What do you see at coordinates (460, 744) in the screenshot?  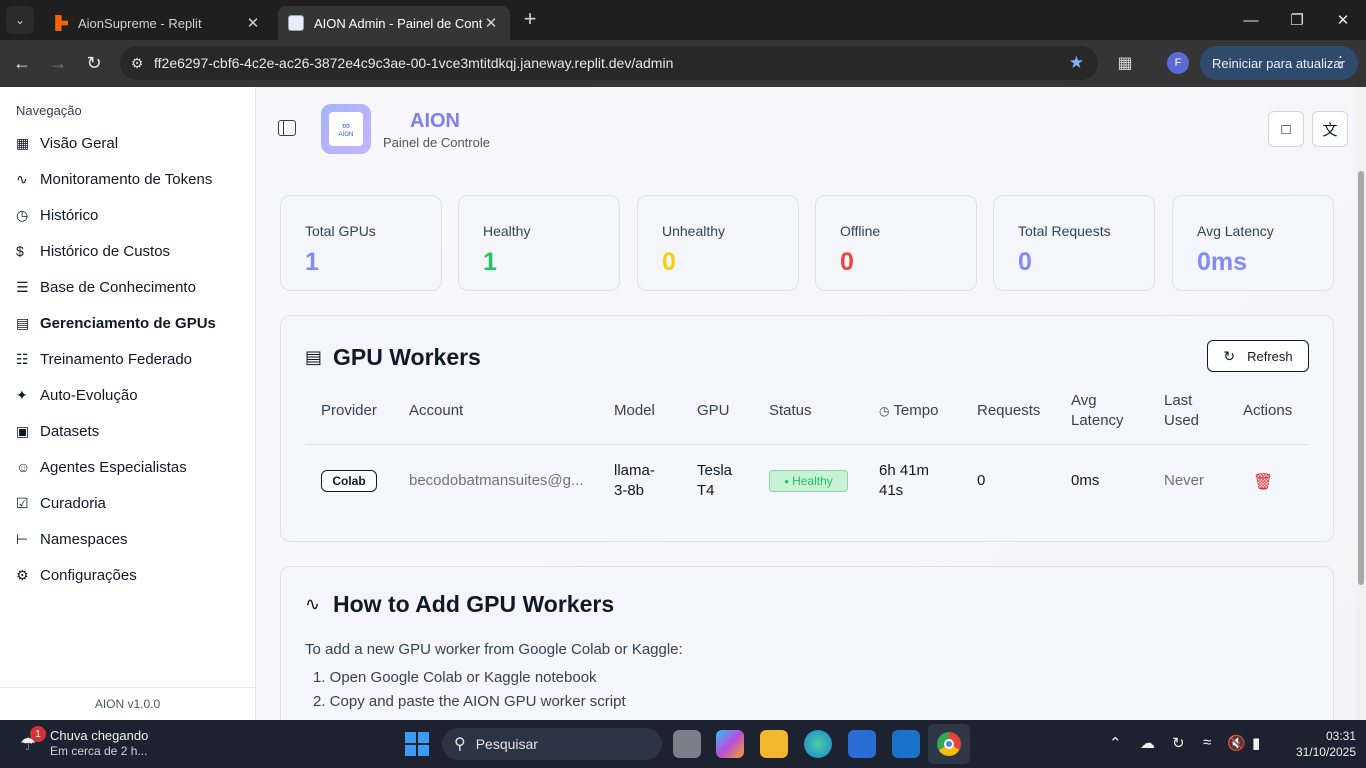 I see `search-icon: ⚲` at bounding box center [460, 744].